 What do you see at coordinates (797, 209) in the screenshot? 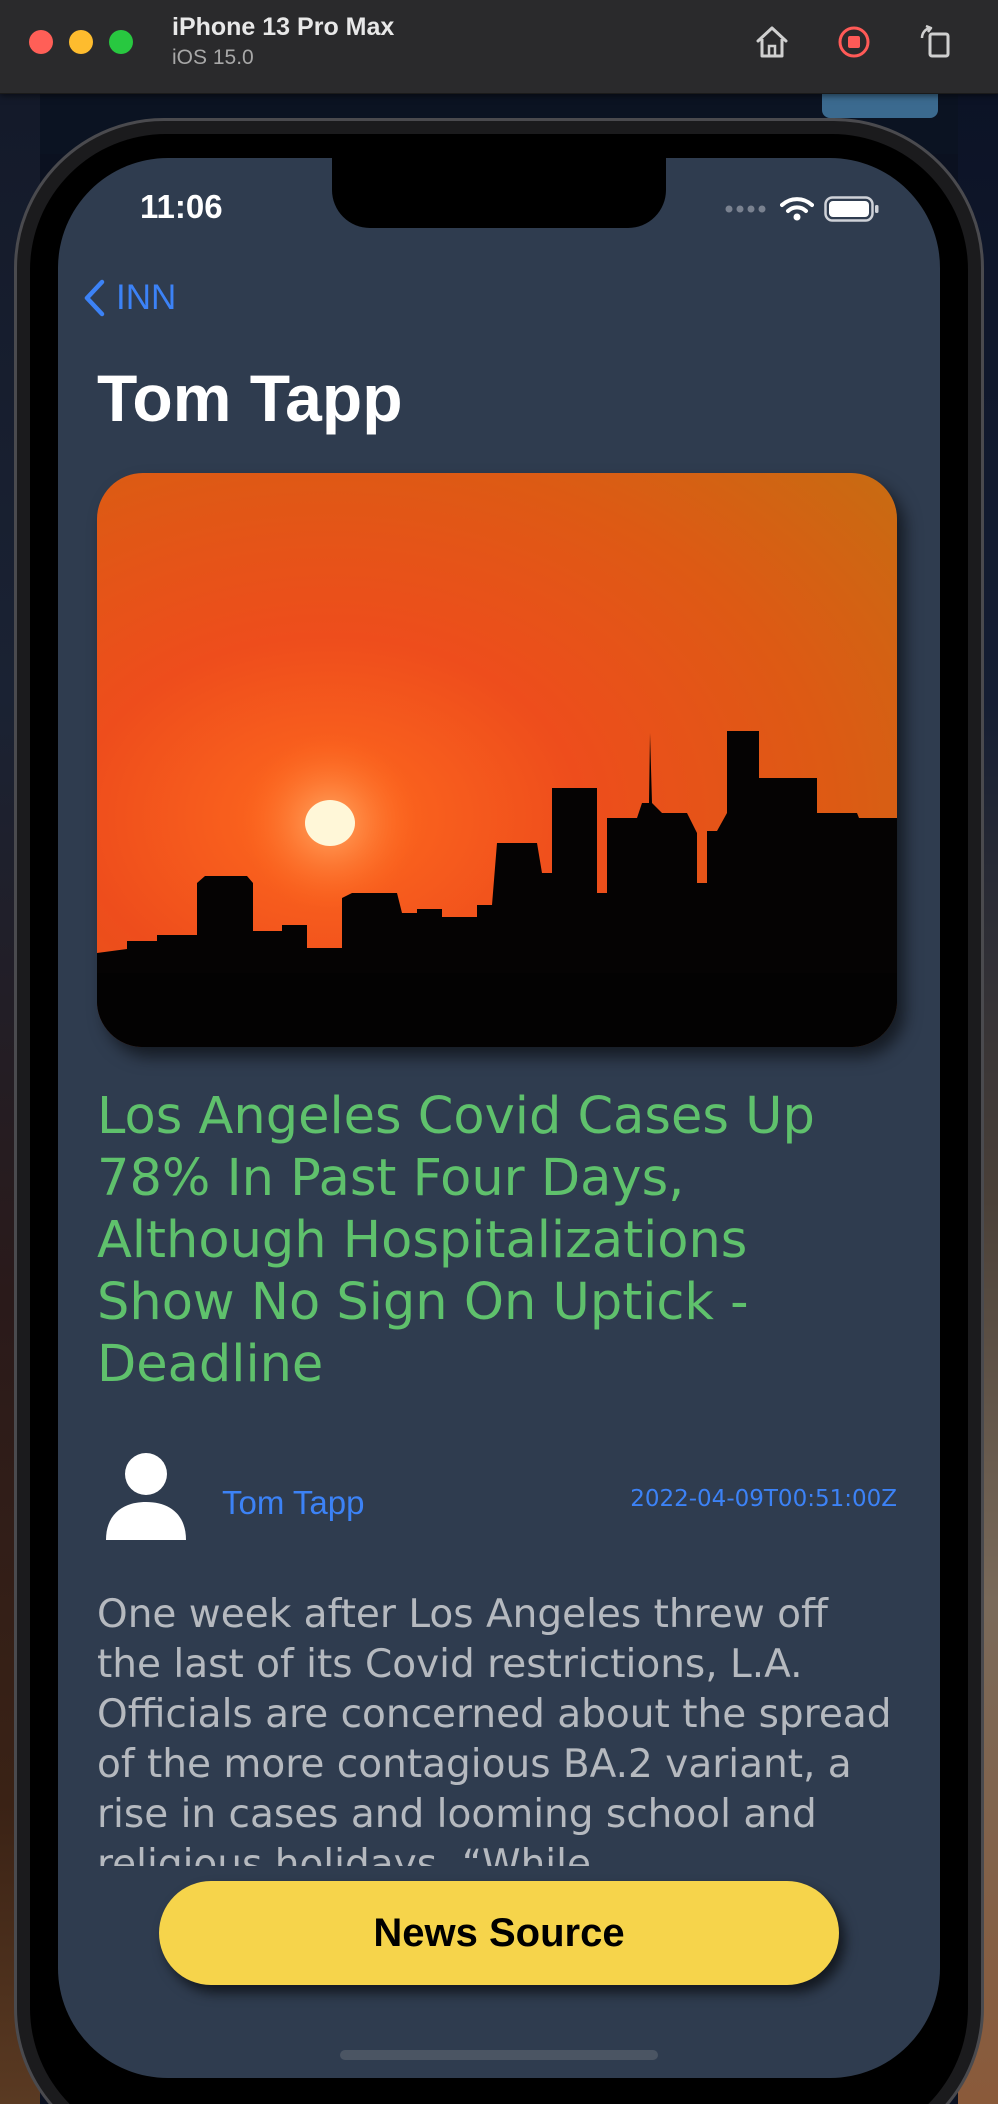
I see `wifi-icon` at bounding box center [797, 209].